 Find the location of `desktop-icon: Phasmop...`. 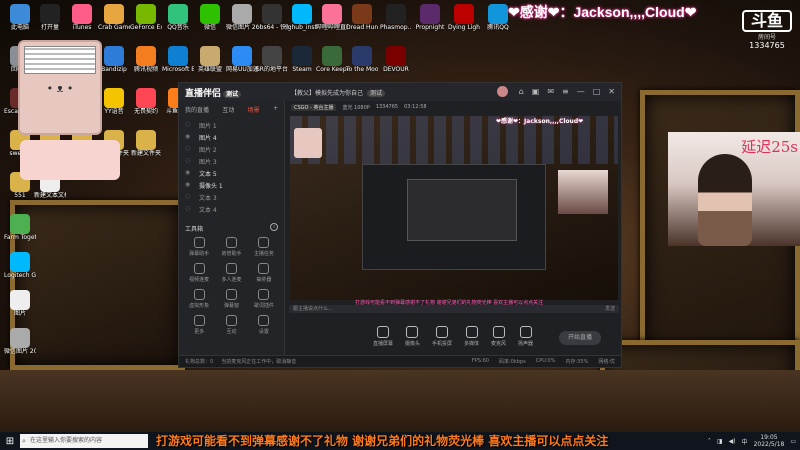

desktop-icon: Phasmop... is located at coordinates (396, 17).